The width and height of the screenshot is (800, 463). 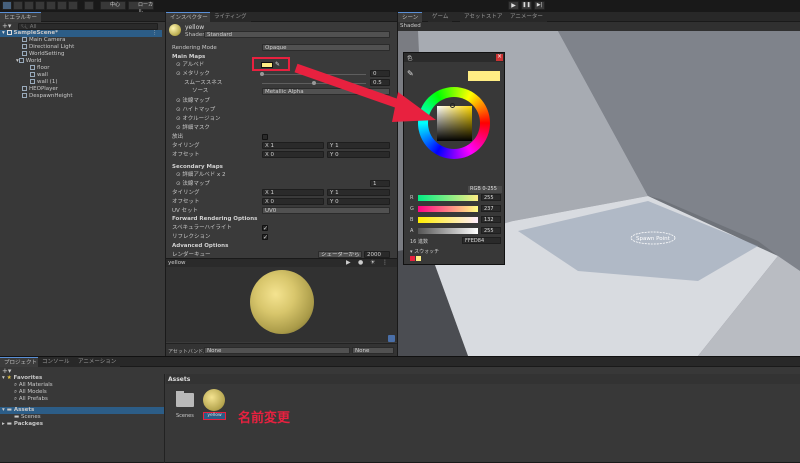 What do you see at coordinates (32, 54) in the screenshot?
I see `hierarchy-item: WorldSetting` at bounding box center [32, 54].